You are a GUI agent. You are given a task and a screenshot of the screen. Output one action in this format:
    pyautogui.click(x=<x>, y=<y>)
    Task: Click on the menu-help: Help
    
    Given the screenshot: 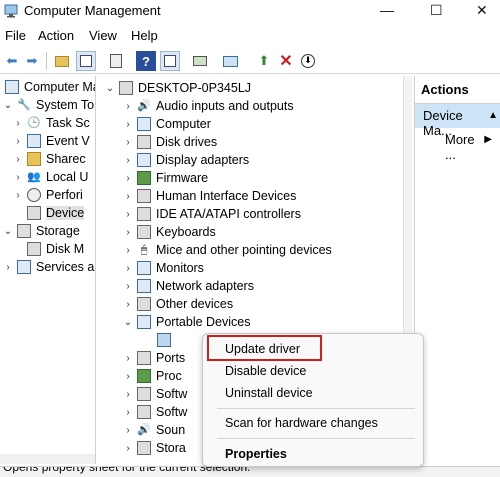 What is the action you would take?
    pyautogui.click(x=144, y=35)
    